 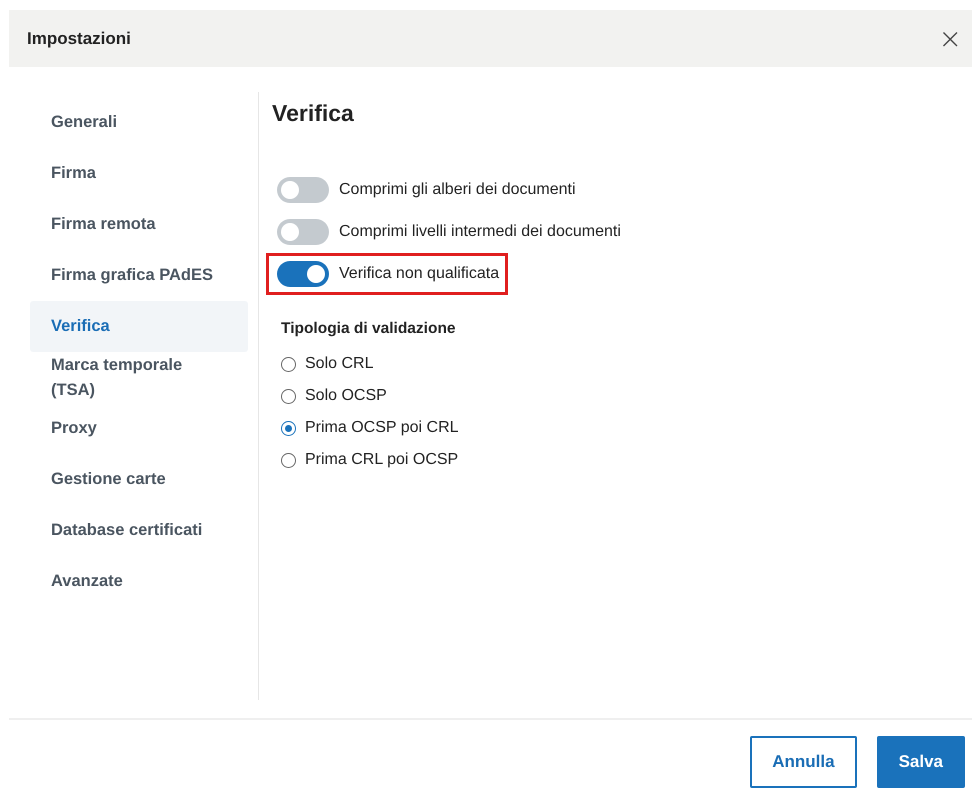 I want to click on sidebar-item: Marca temporale (TSA), so click(x=139, y=377).